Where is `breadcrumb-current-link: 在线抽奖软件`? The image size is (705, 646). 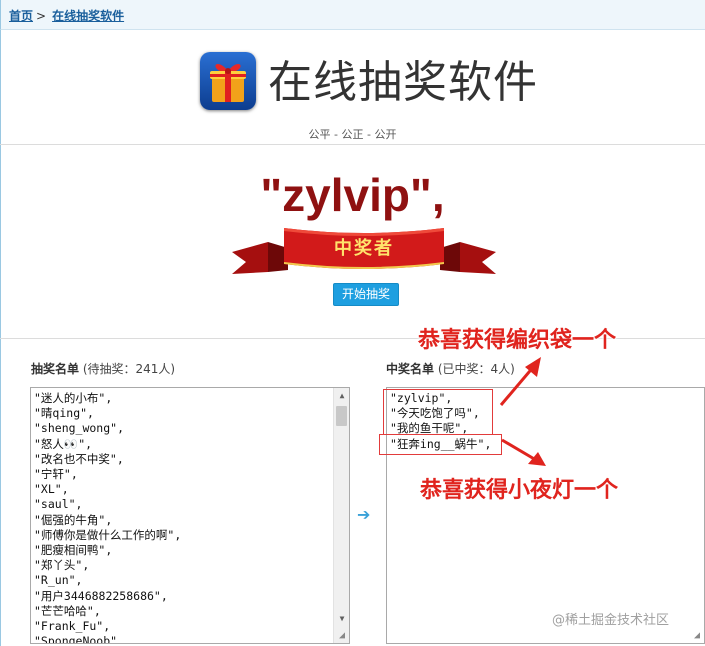
breadcrumb-current-link: 在线抽奖软件 is located at coordinates (88, 16).